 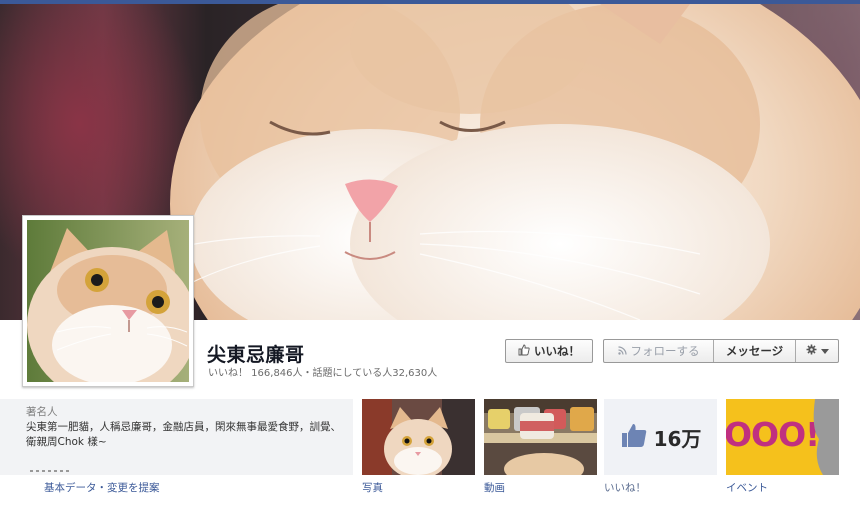 I want to click on profile-cat-image, so click(x=108, y=301).